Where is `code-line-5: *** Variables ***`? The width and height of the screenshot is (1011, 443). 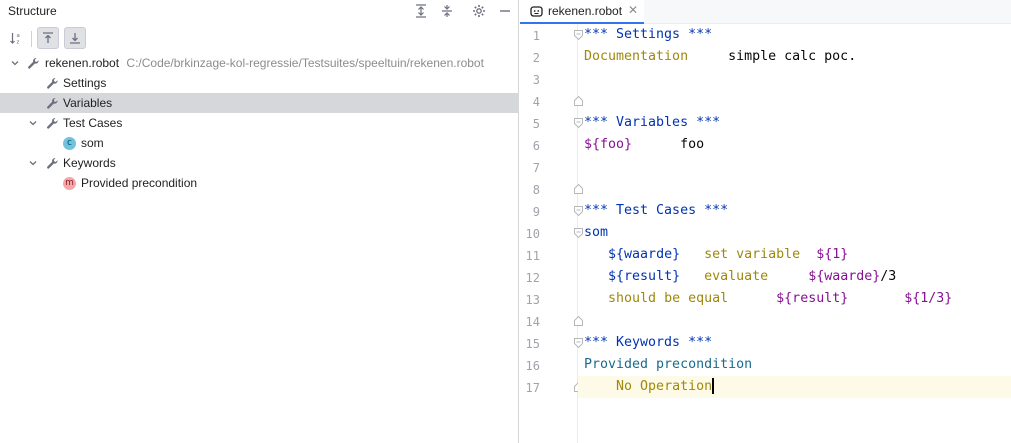 code-line-5: *** Variables *** is located at coordinates (652, 123).